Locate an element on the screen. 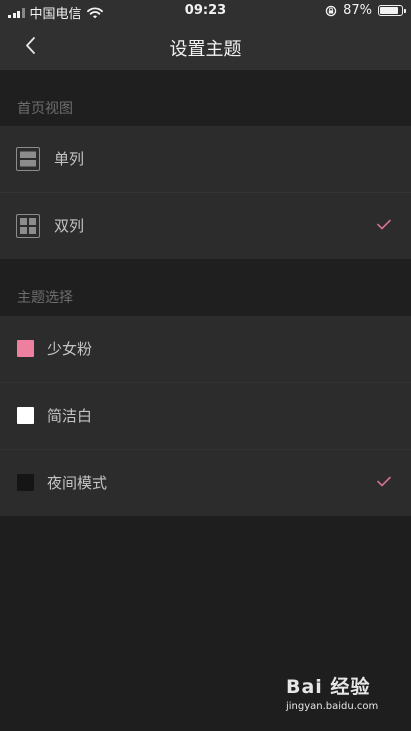  option-label: 简洁白 is located at coordinates (70, 416).